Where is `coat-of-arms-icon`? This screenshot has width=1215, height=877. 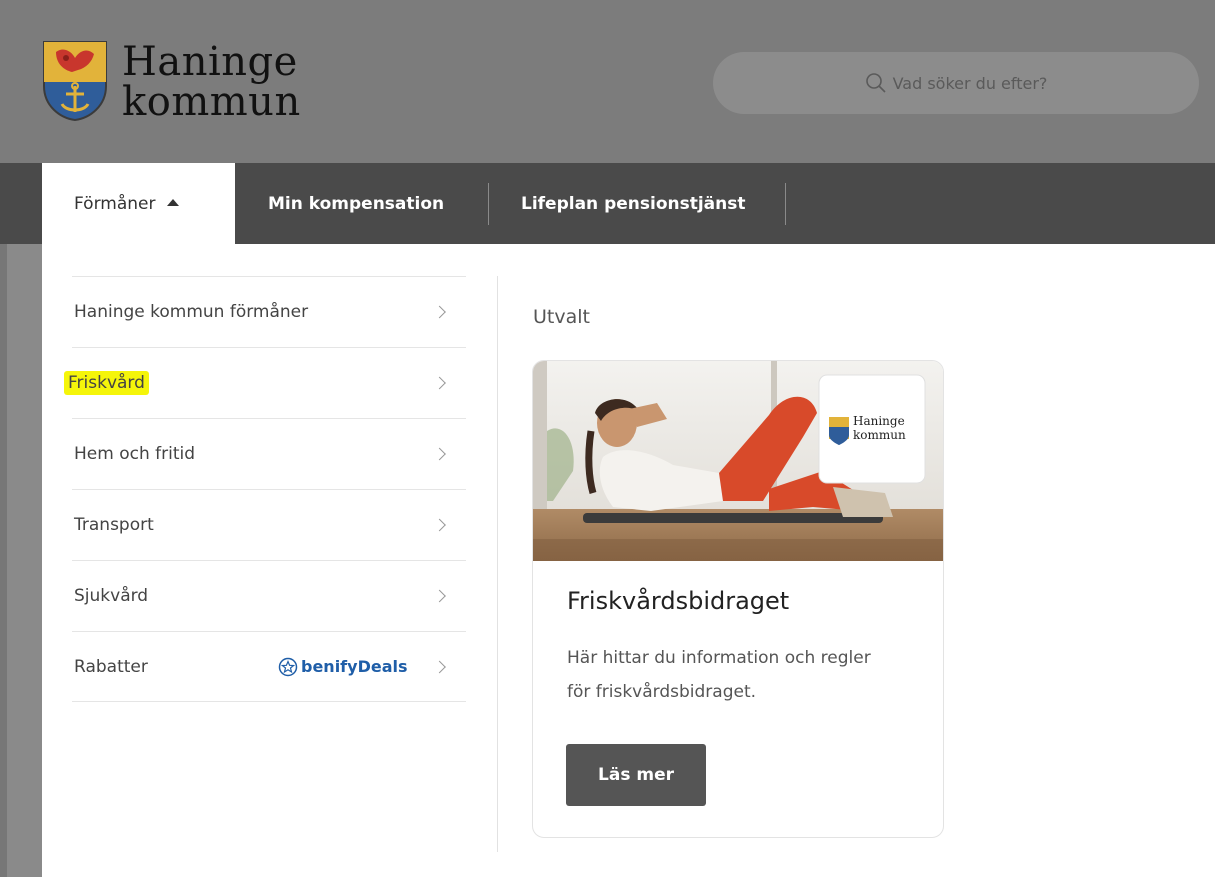 coat-of-arms-icon is located at coordinates (75, 81).